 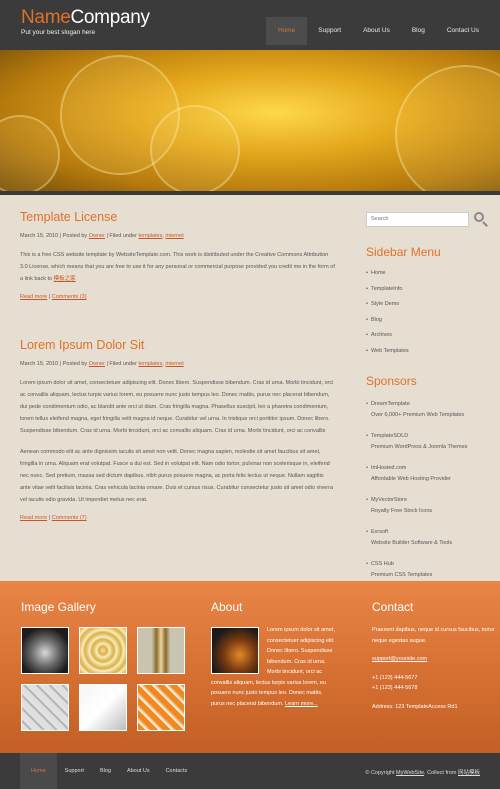 I want to click on sponsor-desc: Affordable Web Hosting Provider, so click(x=411, y=478).